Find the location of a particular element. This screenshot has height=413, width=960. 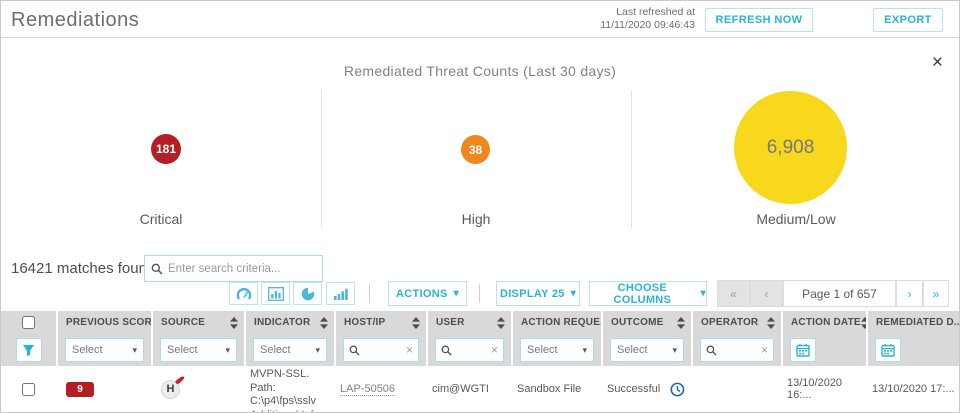

column-header-previous-score: PREVIOUS SCORE is located at coordinates (103, 322).